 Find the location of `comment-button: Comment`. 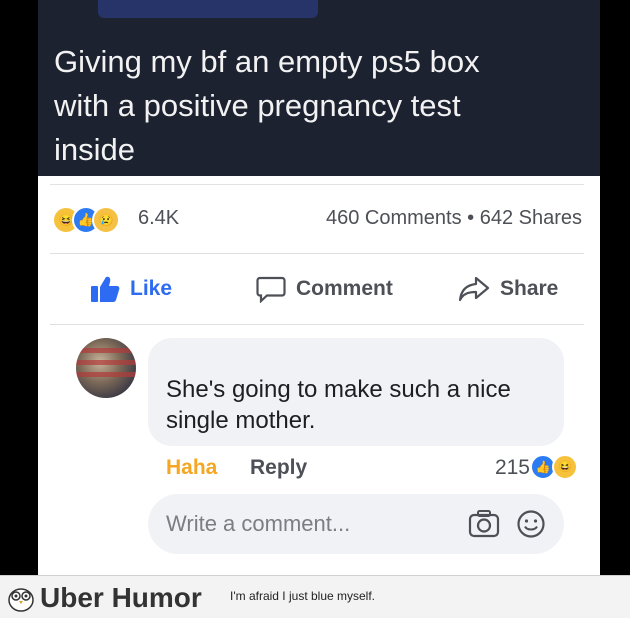

comment-button: Comment is located at coordinates (324, 289).